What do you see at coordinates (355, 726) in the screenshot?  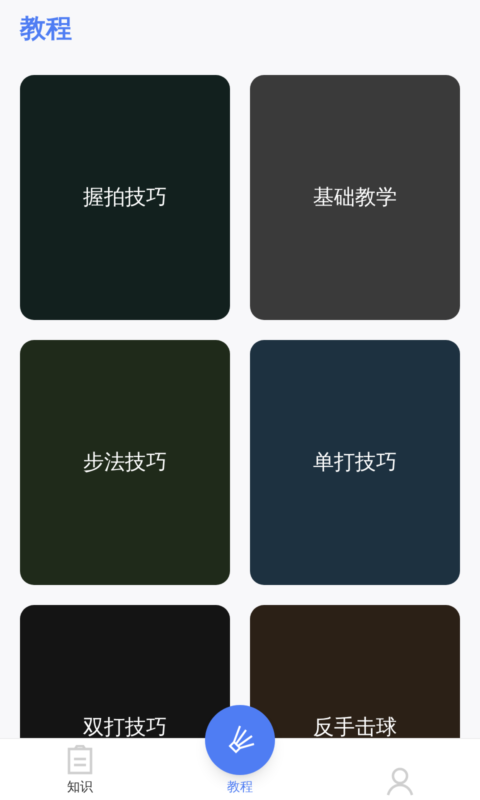 I see `card-title: 反手击球` at bounding box center [355, 726].